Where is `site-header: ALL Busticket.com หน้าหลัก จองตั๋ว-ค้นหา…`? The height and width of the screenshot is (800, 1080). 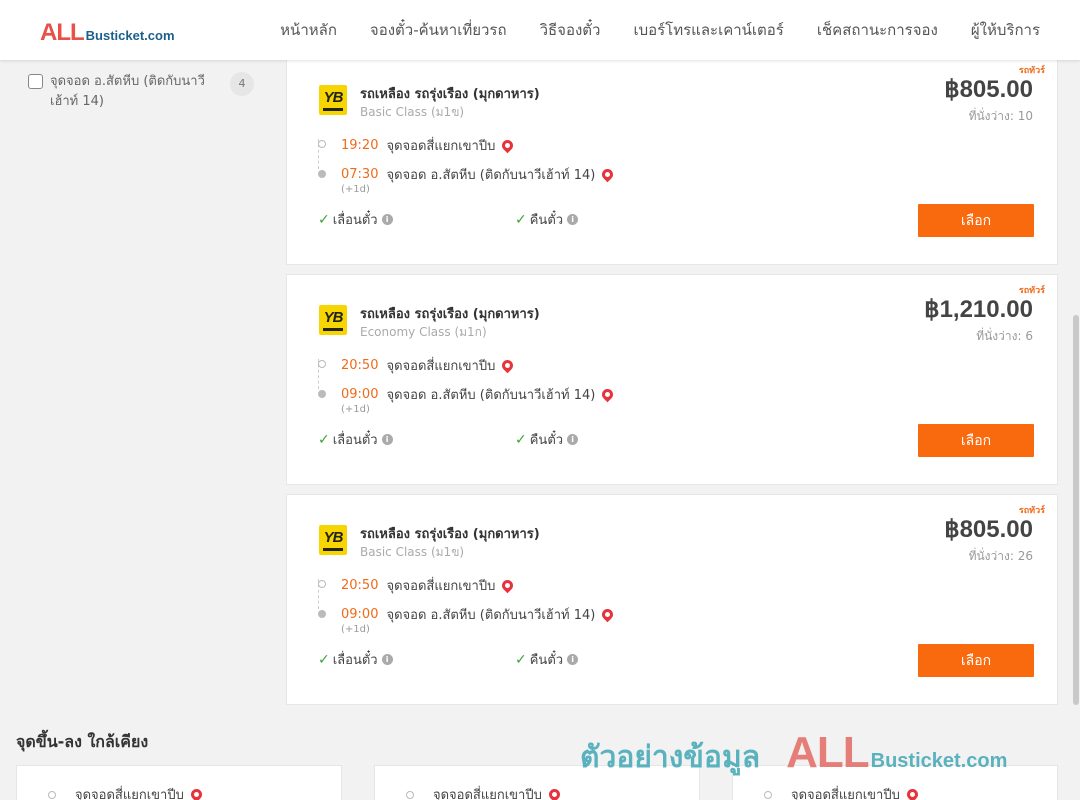
site-header: ALL Busticket.com หน้าหลัก จองตั๋ว-ค้นหา… is located at coordinates (540, 30).